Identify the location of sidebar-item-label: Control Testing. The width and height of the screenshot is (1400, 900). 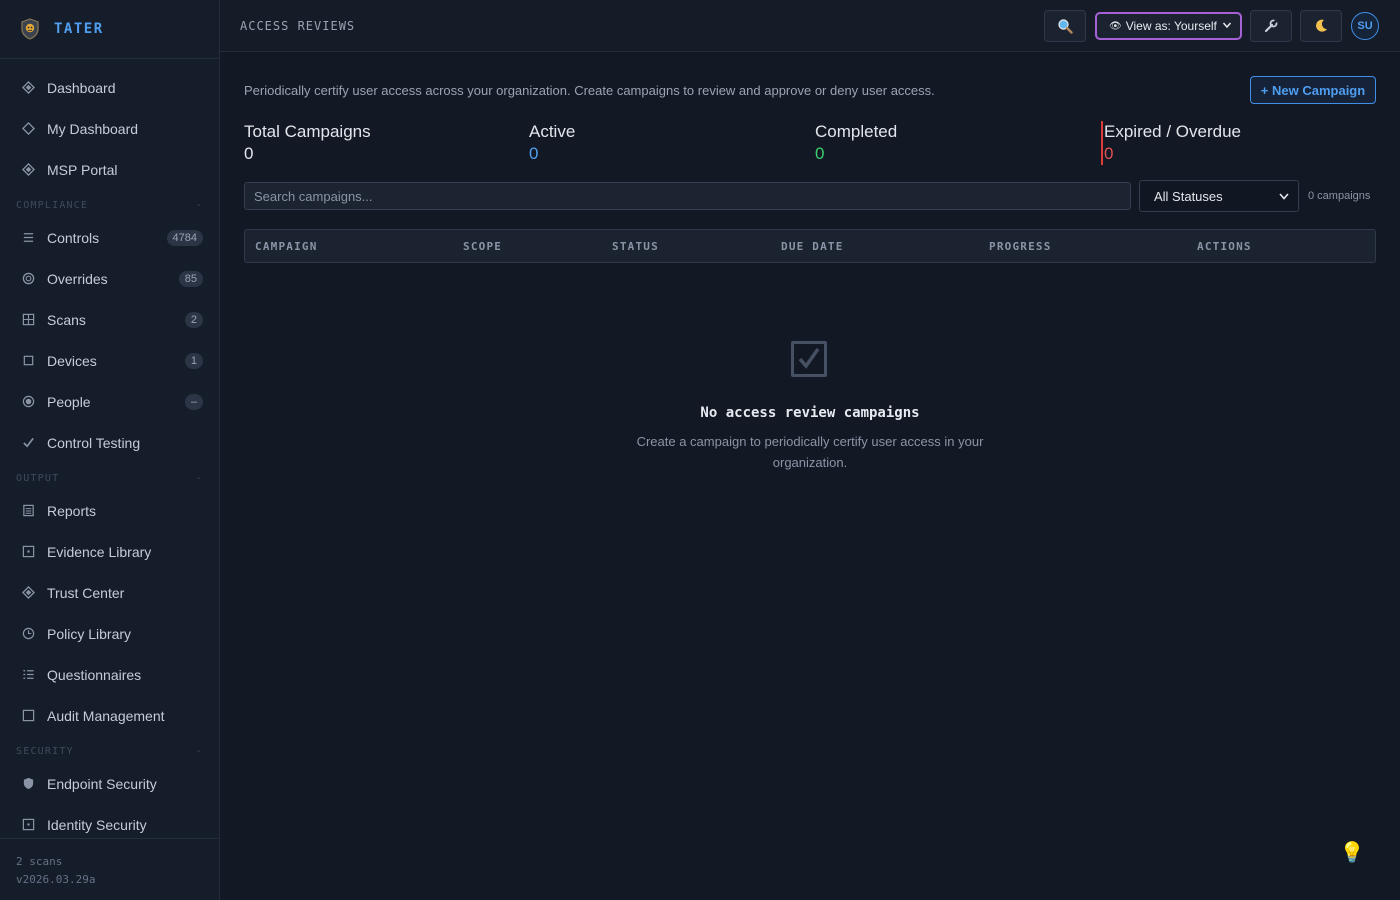
(94, 442).